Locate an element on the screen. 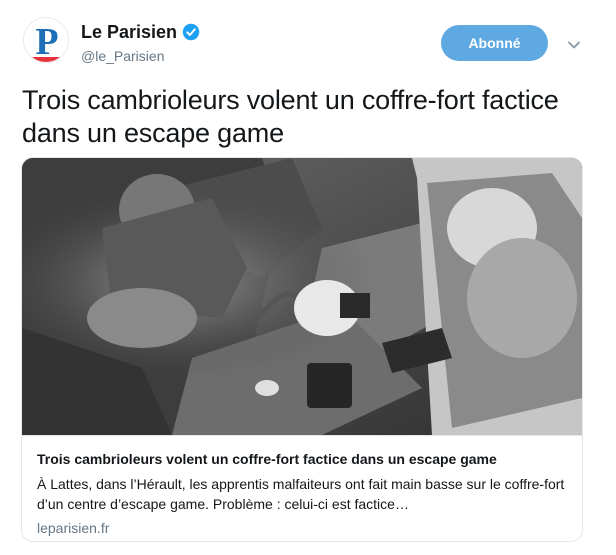 The image size is (616, 555). avatar: P is located at coordinates (46, 40).